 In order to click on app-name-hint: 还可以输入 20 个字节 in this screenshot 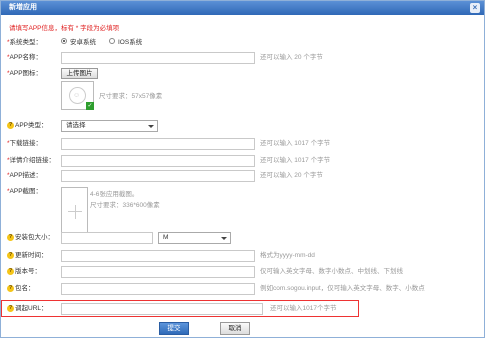, I will do `click(291, 57)`.